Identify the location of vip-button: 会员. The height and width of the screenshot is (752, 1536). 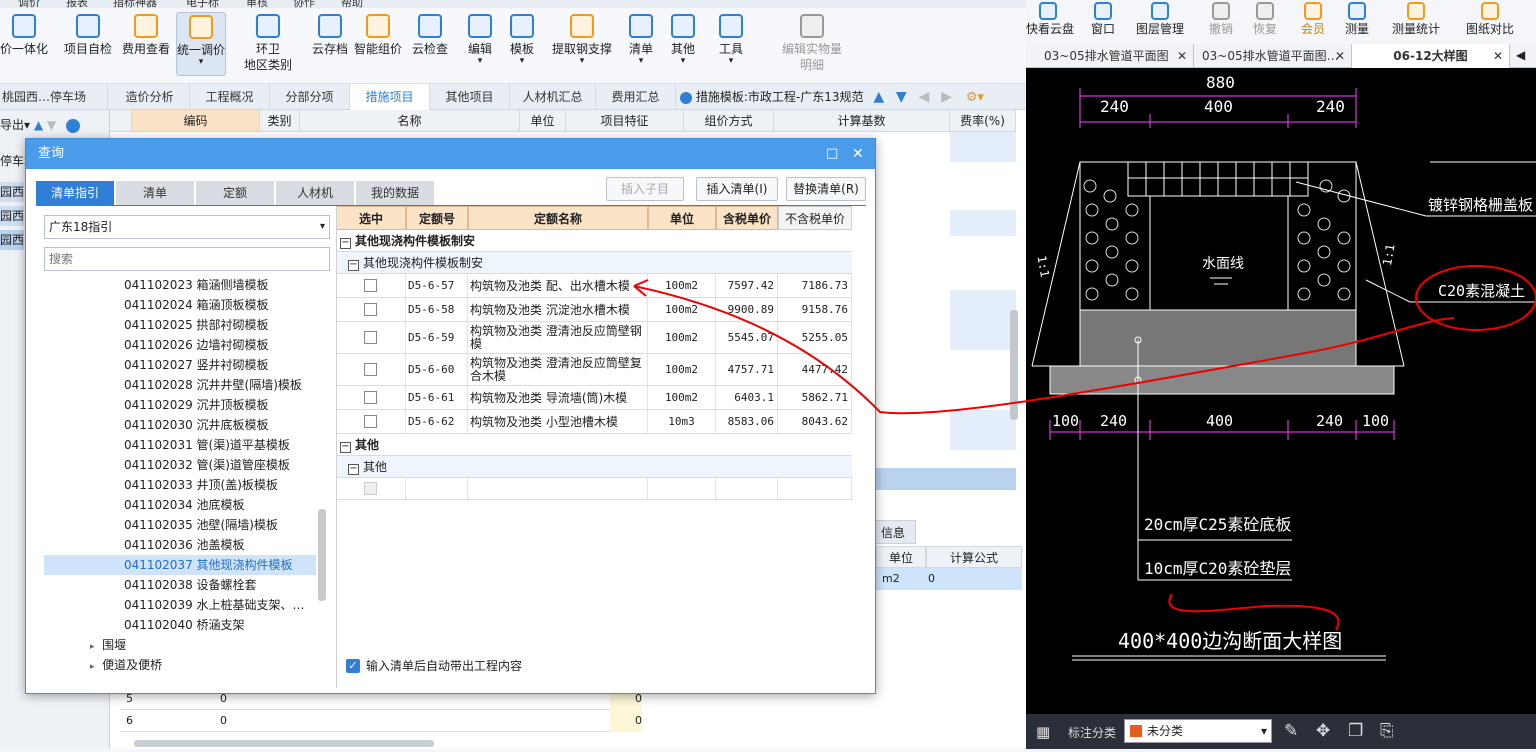
(1313, 18).